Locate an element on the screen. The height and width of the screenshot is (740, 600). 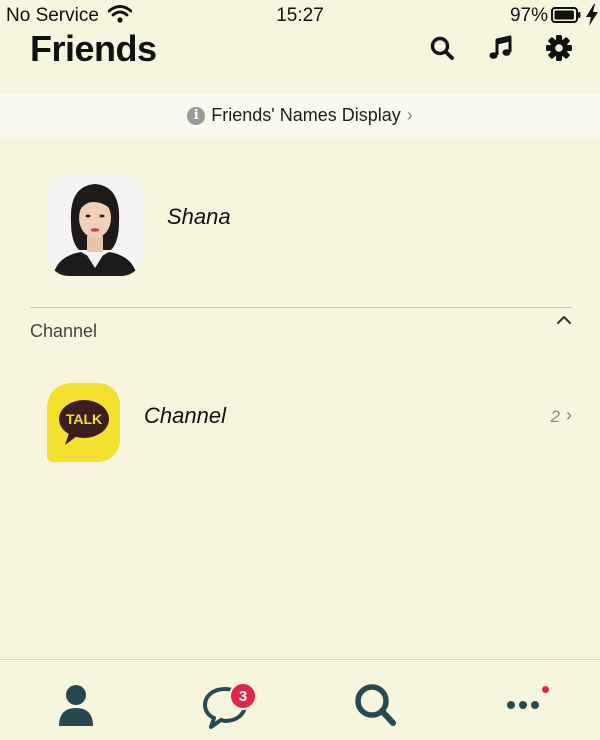
names-display-label: Friends' Names Display is located at coordinates (306, 115).